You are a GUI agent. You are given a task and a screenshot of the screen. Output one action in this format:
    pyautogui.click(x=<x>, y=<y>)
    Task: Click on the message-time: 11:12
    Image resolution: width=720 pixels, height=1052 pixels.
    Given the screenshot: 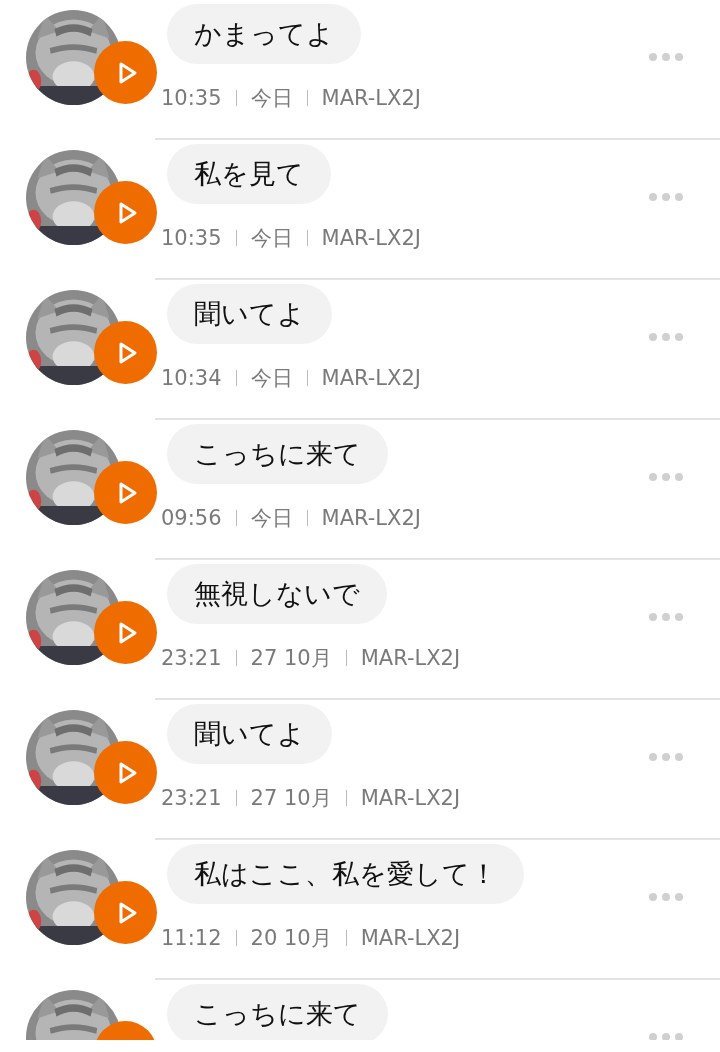 What is the action you would take?
    pyautogui.click(x=191, y=938)
    